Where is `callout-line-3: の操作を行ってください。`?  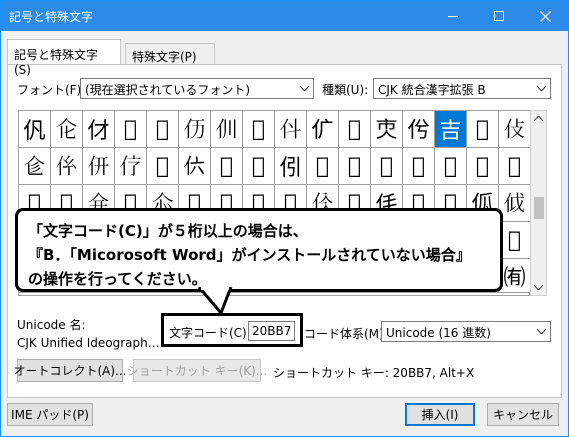
callout-line-3: の操作を行ってください。 is located at coordinates (117, 279).